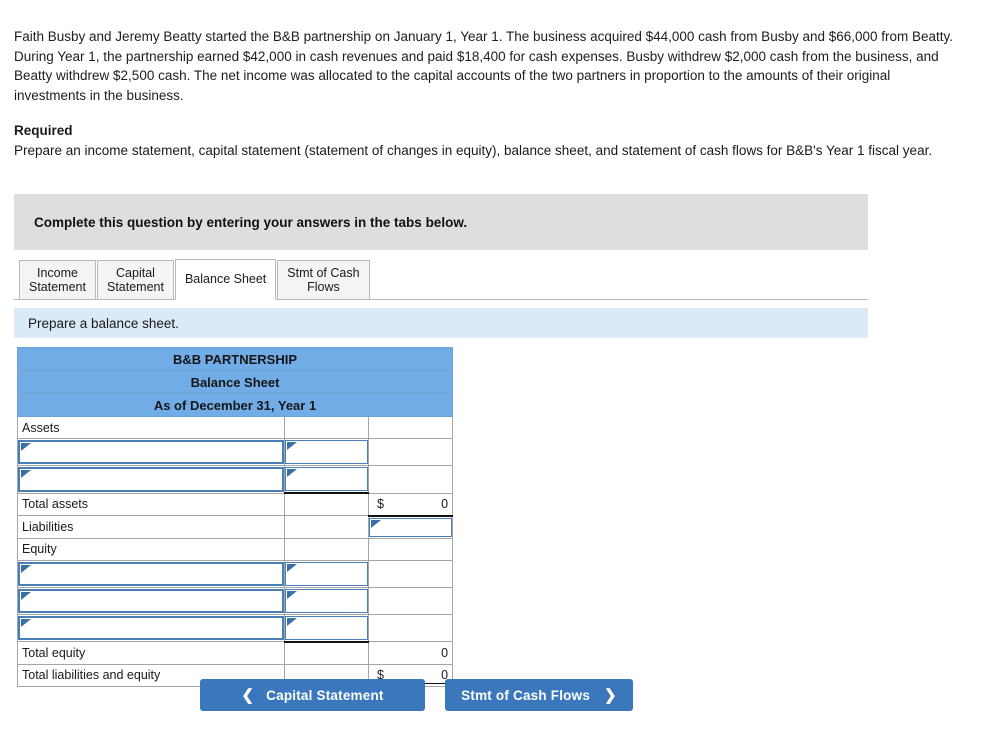 This screenshot has height=754, width=994. What do you see at coordinates (43, 130) in the screenshot?
I see `required-heading: Required` at bounding box center [43, 130].